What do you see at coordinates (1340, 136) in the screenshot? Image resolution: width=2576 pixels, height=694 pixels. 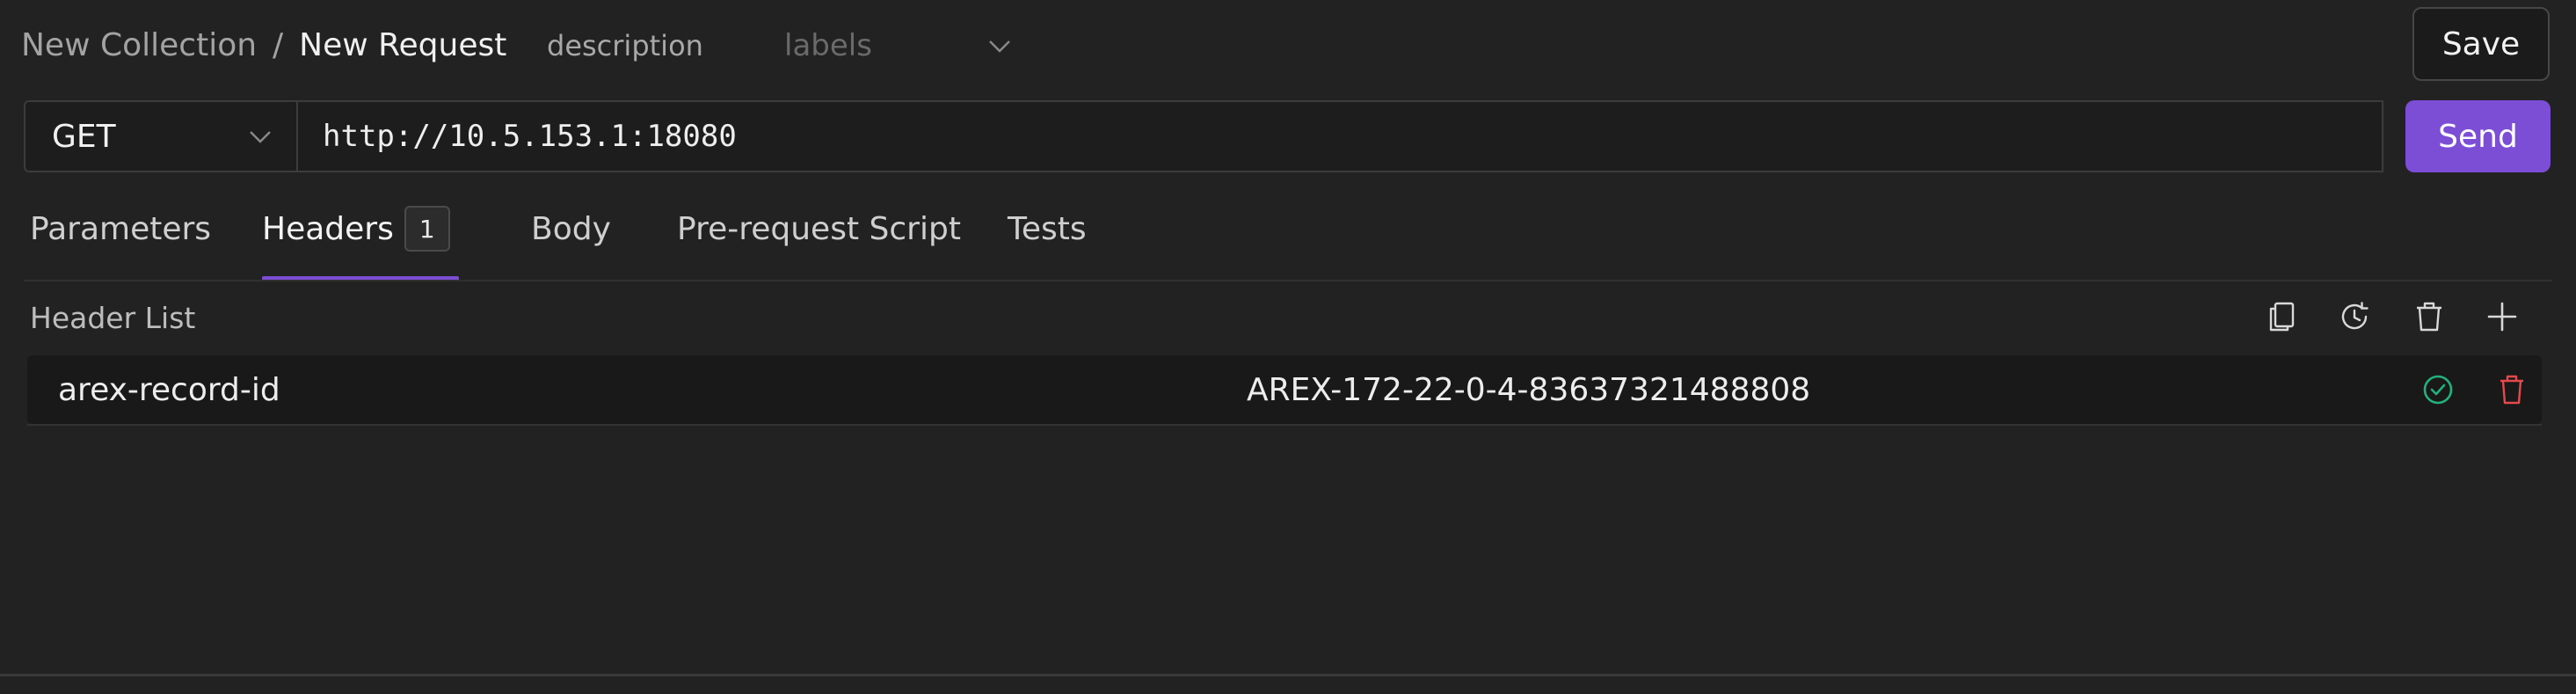 I see `url-input: http://10.5.153.1:18080` at bounding box center [1340, 136].